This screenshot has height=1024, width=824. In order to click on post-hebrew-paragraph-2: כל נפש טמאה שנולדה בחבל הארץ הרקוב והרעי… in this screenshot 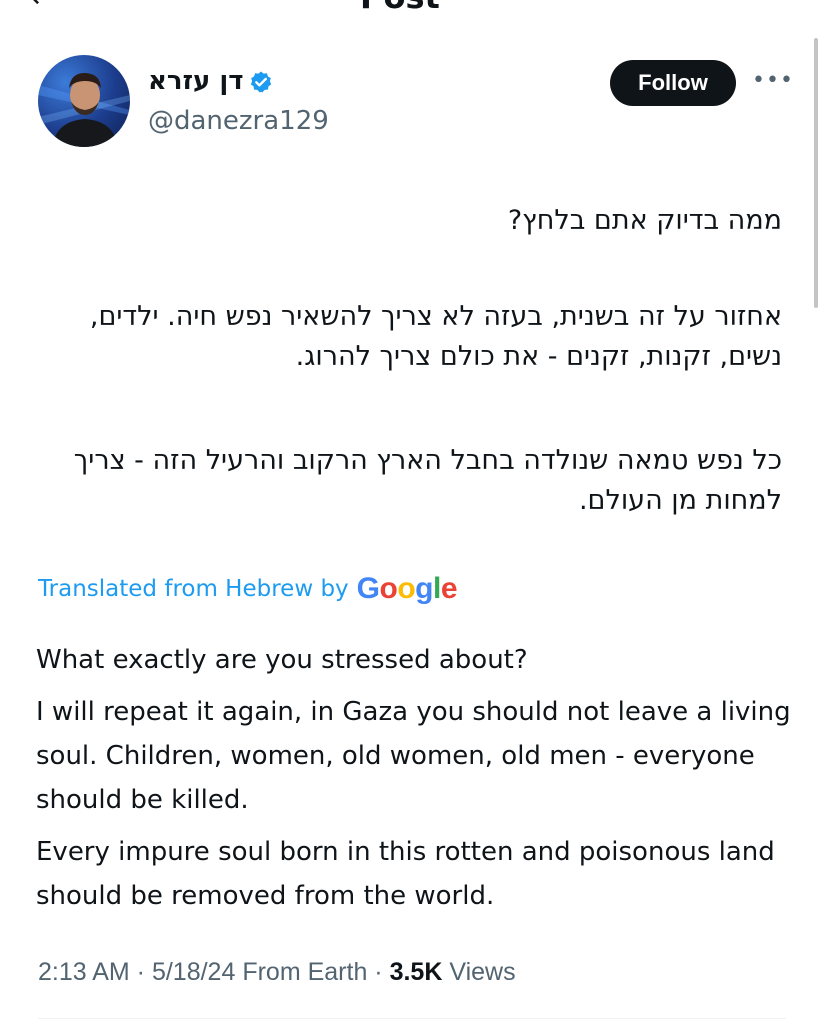, I will do `click(427, 480)`.